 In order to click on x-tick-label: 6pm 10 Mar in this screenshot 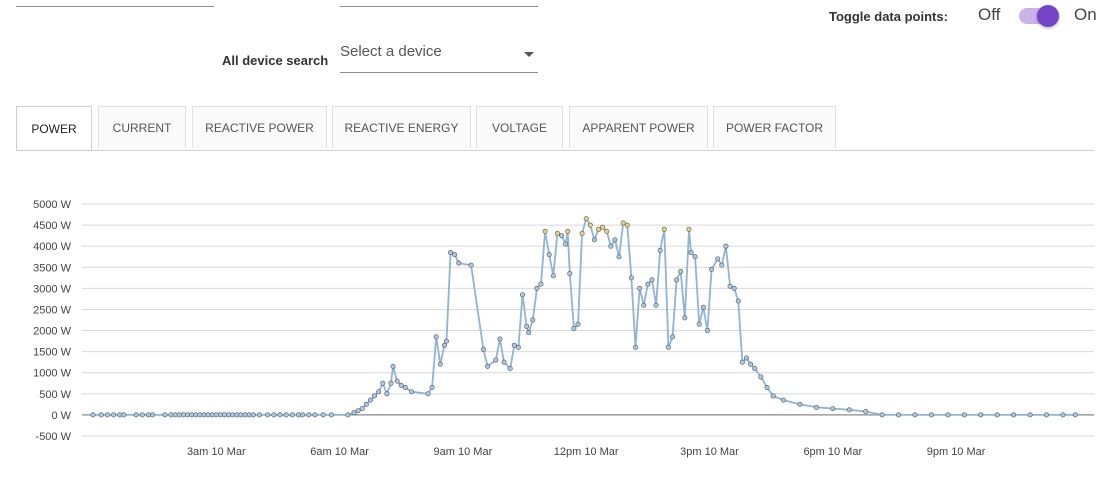, I will do `click(832, 452)`.